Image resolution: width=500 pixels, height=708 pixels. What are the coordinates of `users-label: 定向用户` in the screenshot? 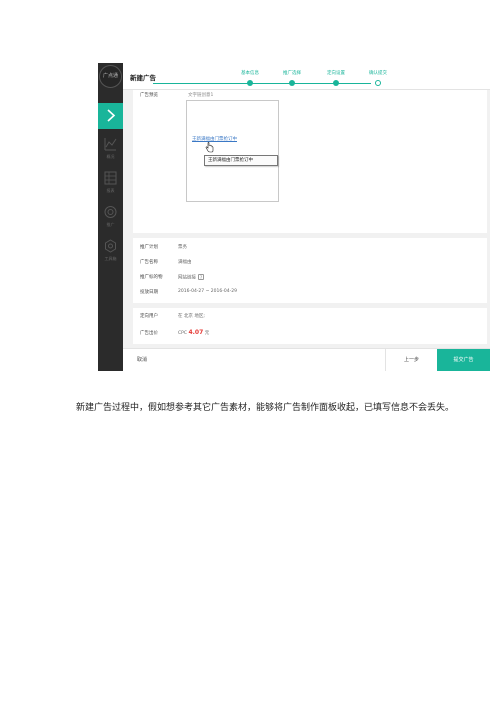 It's located at (149, 316).